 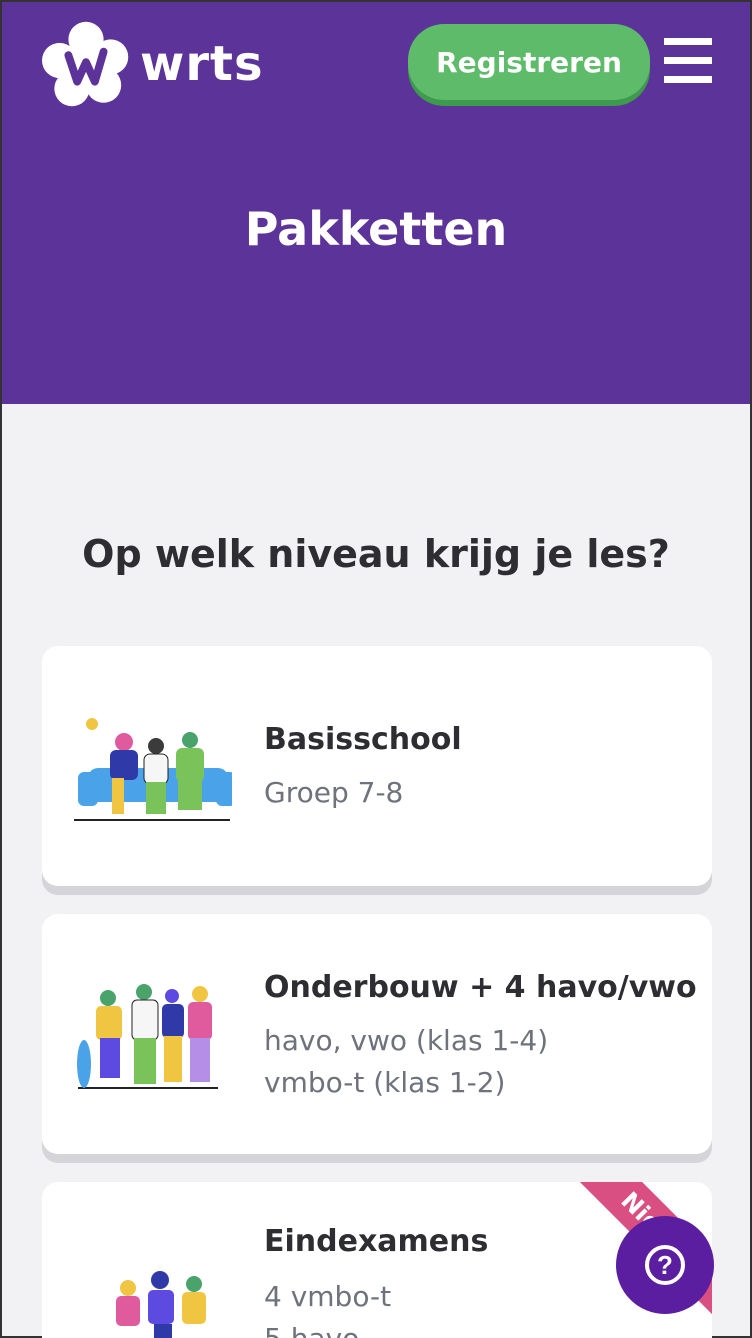 What do you see at coordinates (376, 554) in the screenshot?
I see `level-question: Op welk niveau krijg je les?` at bounding box center [376, 554].